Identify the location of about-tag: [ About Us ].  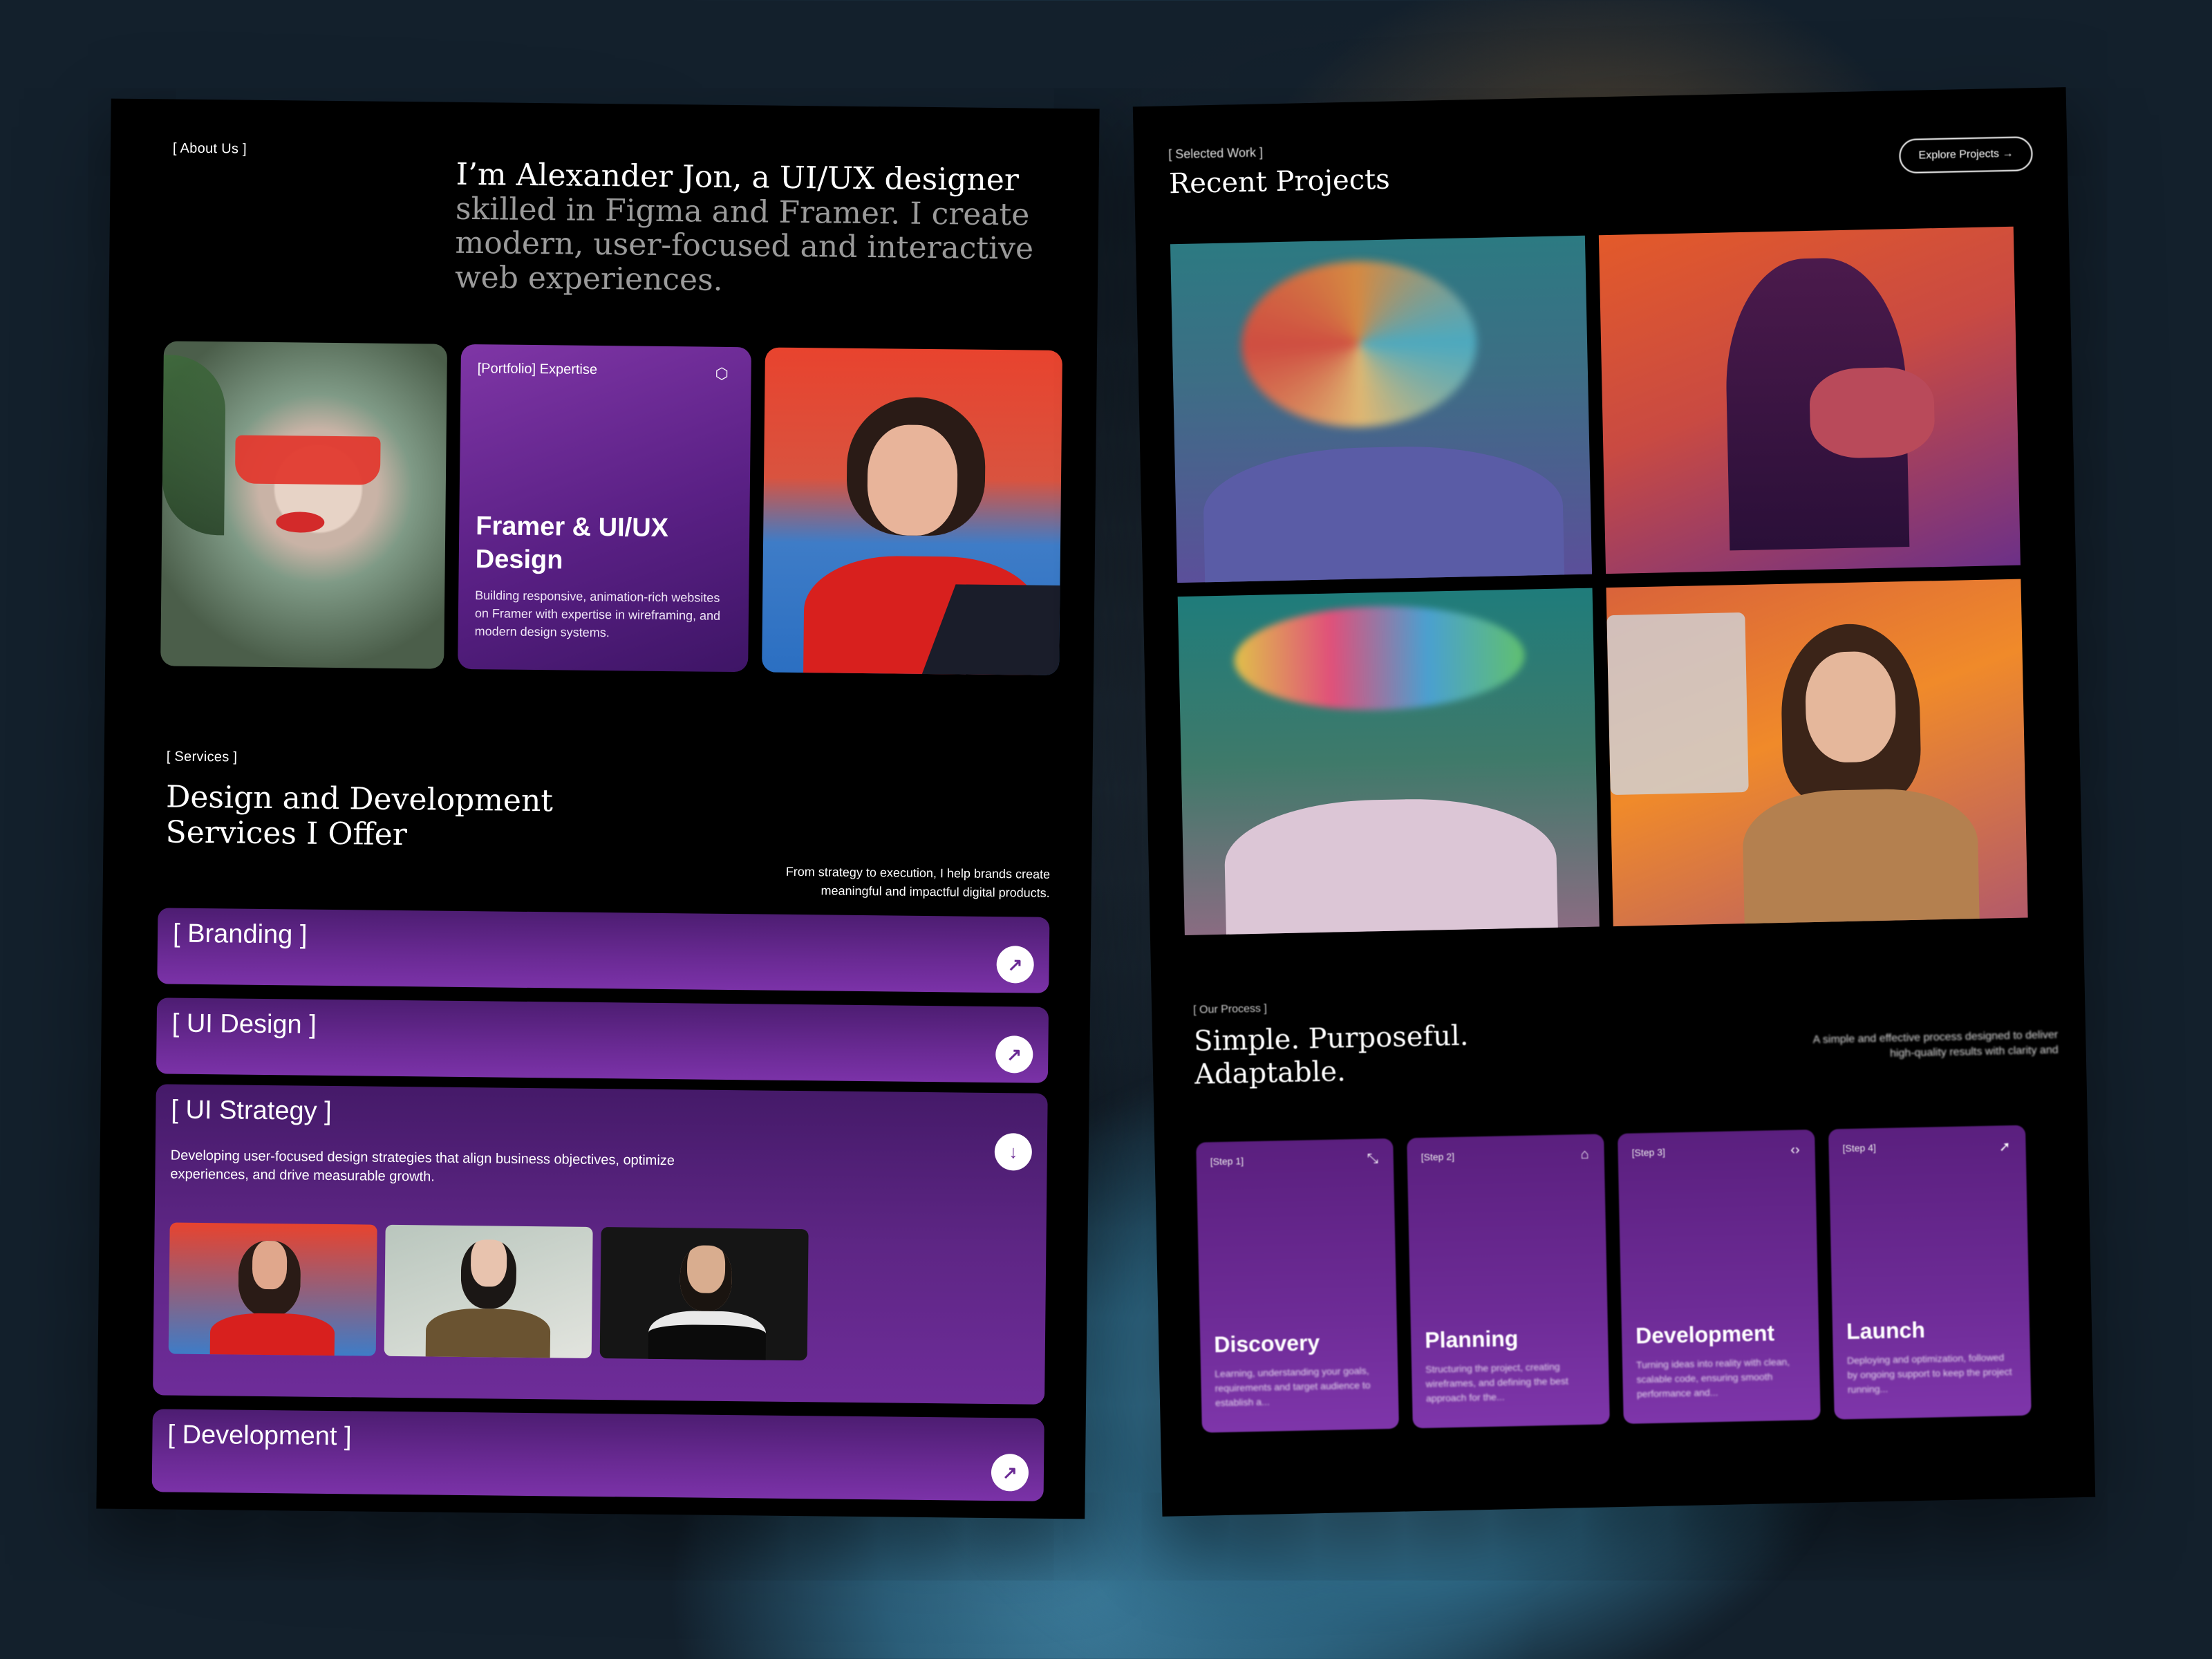
(209, 148).